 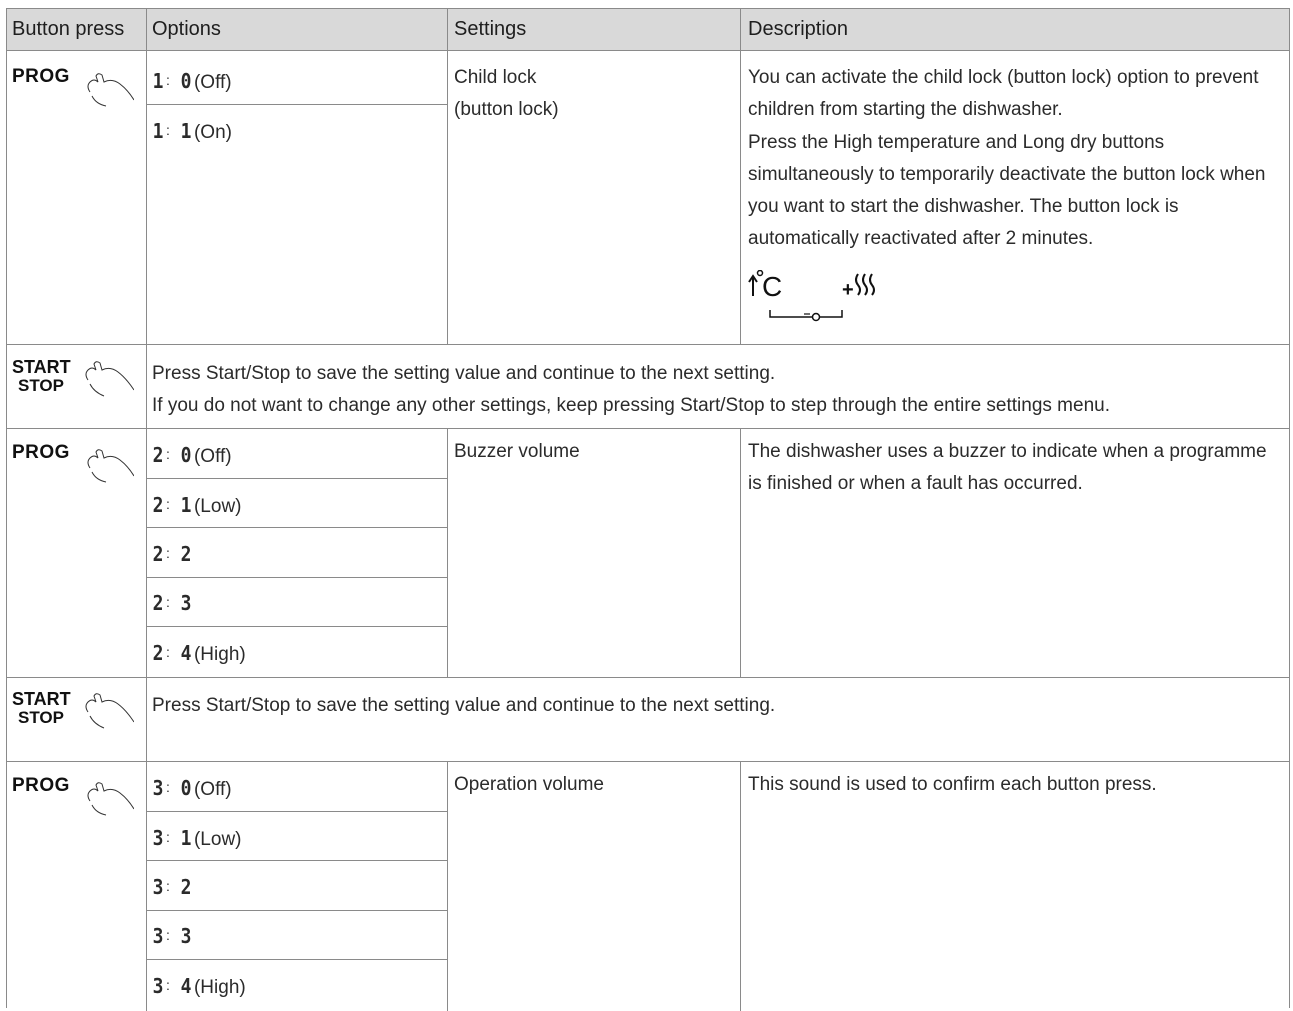 What do you see at coordinates (529, 784) in the screenshot?
I see `setting-operation-volume: Operation volume` at bounding box center [529, 784].